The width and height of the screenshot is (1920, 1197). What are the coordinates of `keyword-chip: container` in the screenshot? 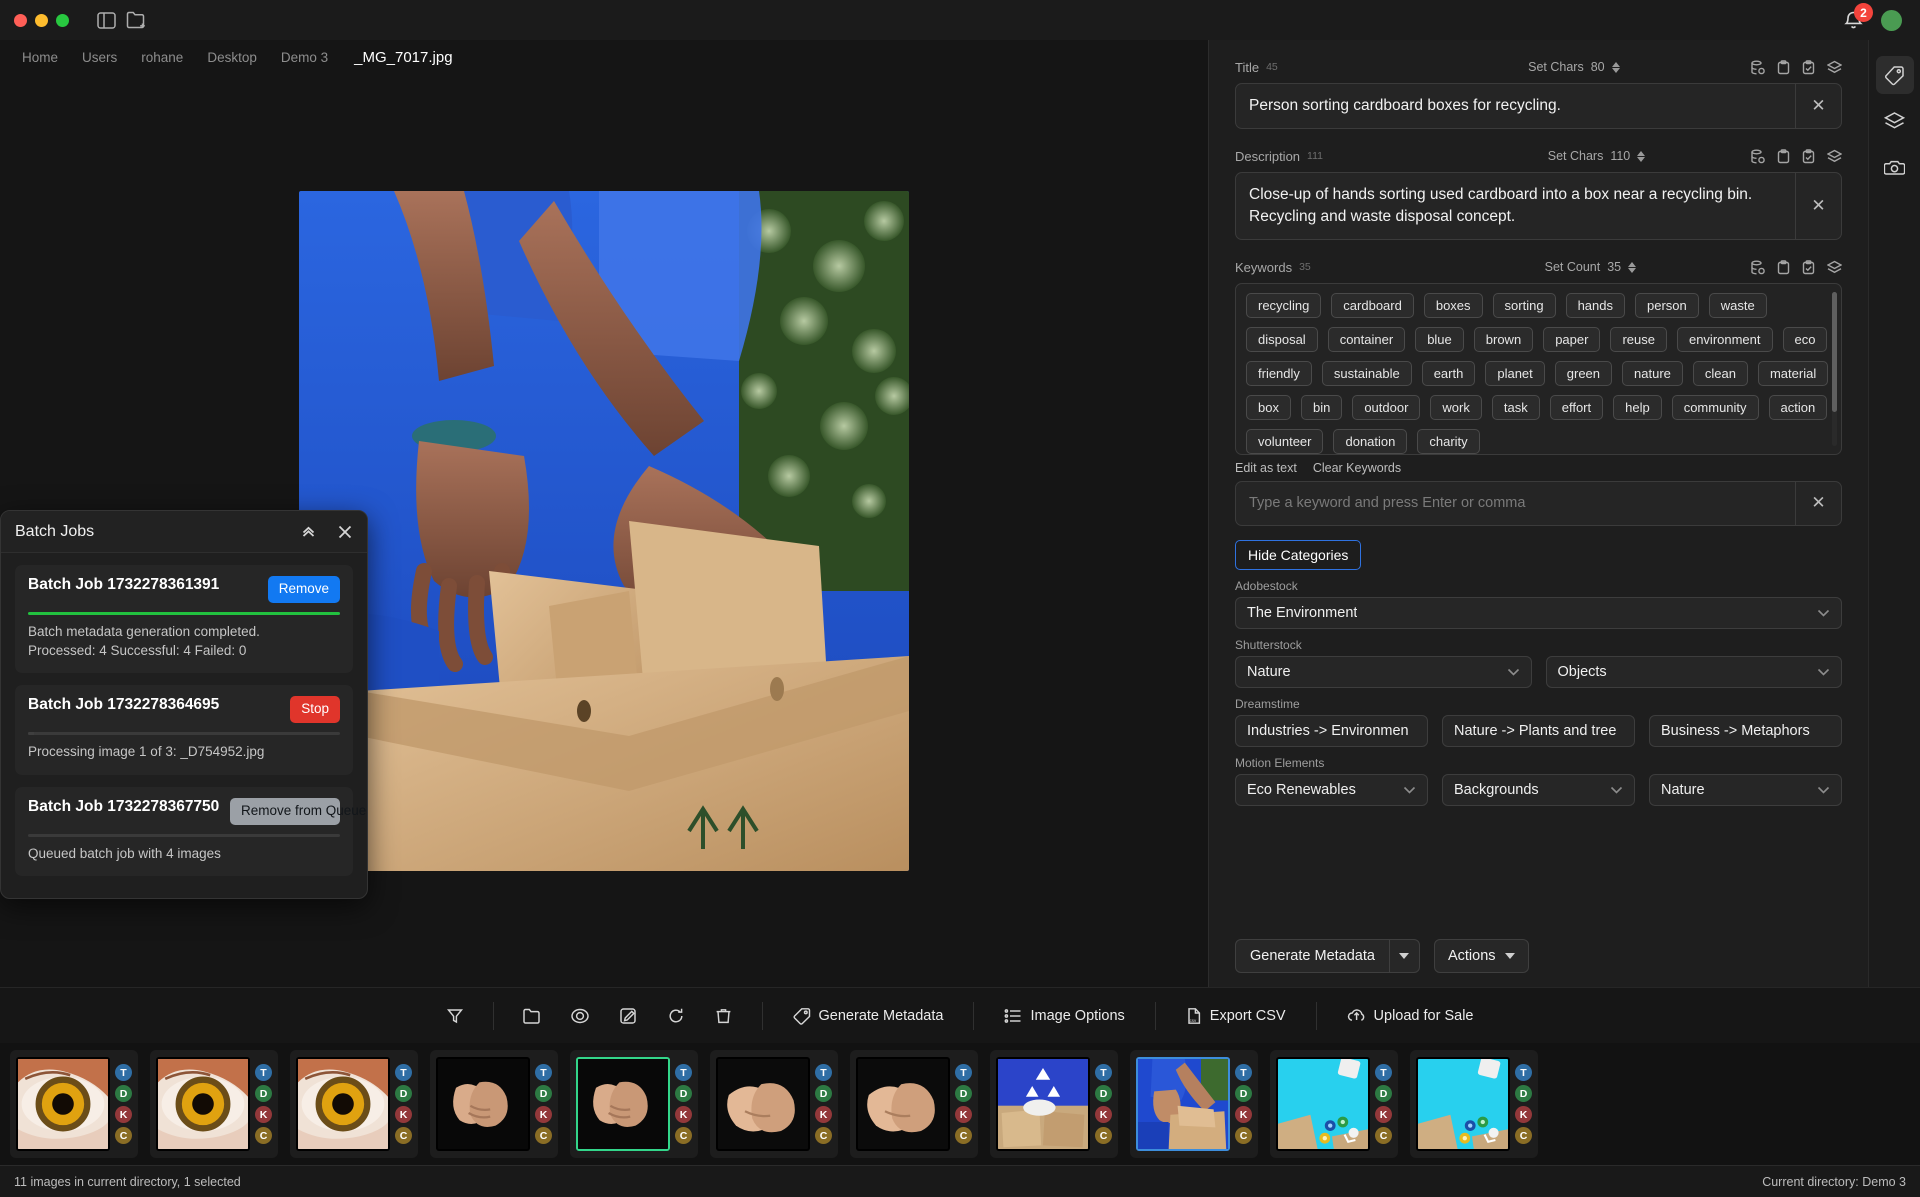 It's located at (1366, 339).